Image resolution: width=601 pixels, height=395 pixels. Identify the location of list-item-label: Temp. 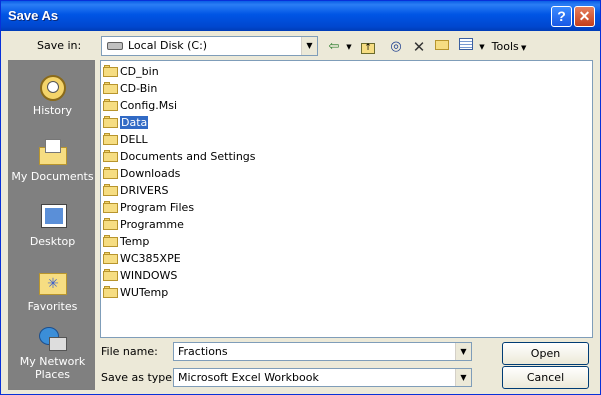
(135, 241).